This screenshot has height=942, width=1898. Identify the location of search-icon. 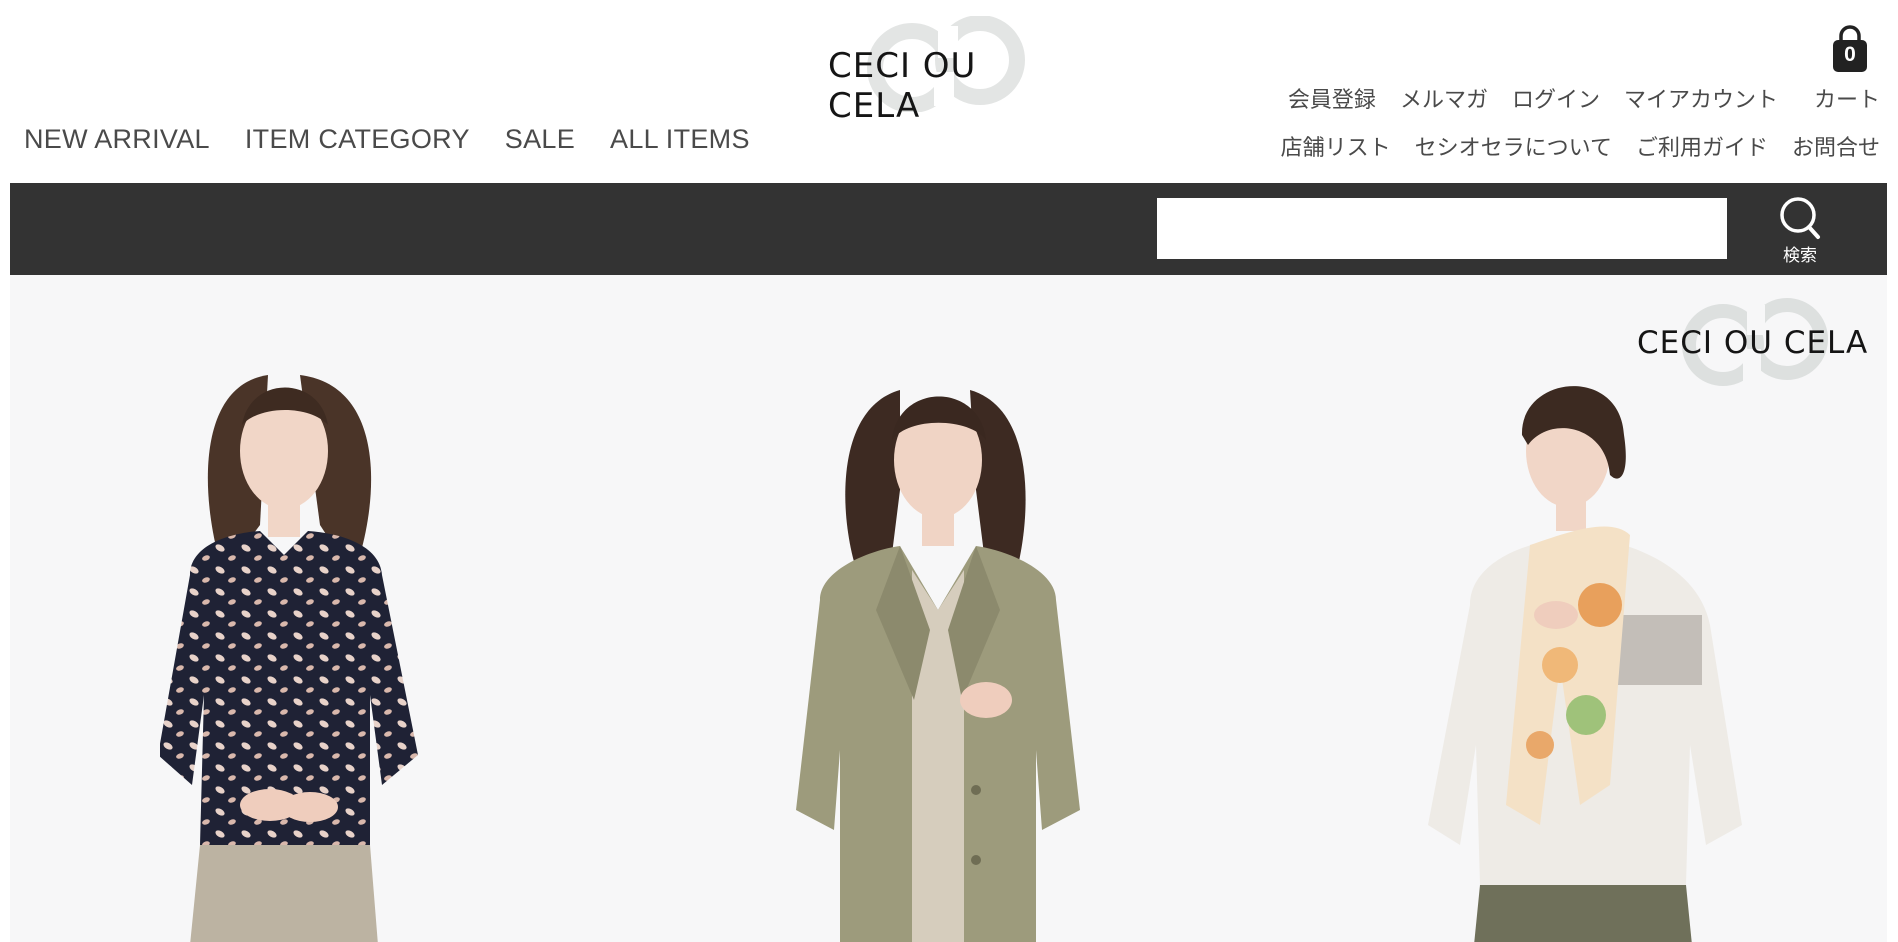
(1800, 218).